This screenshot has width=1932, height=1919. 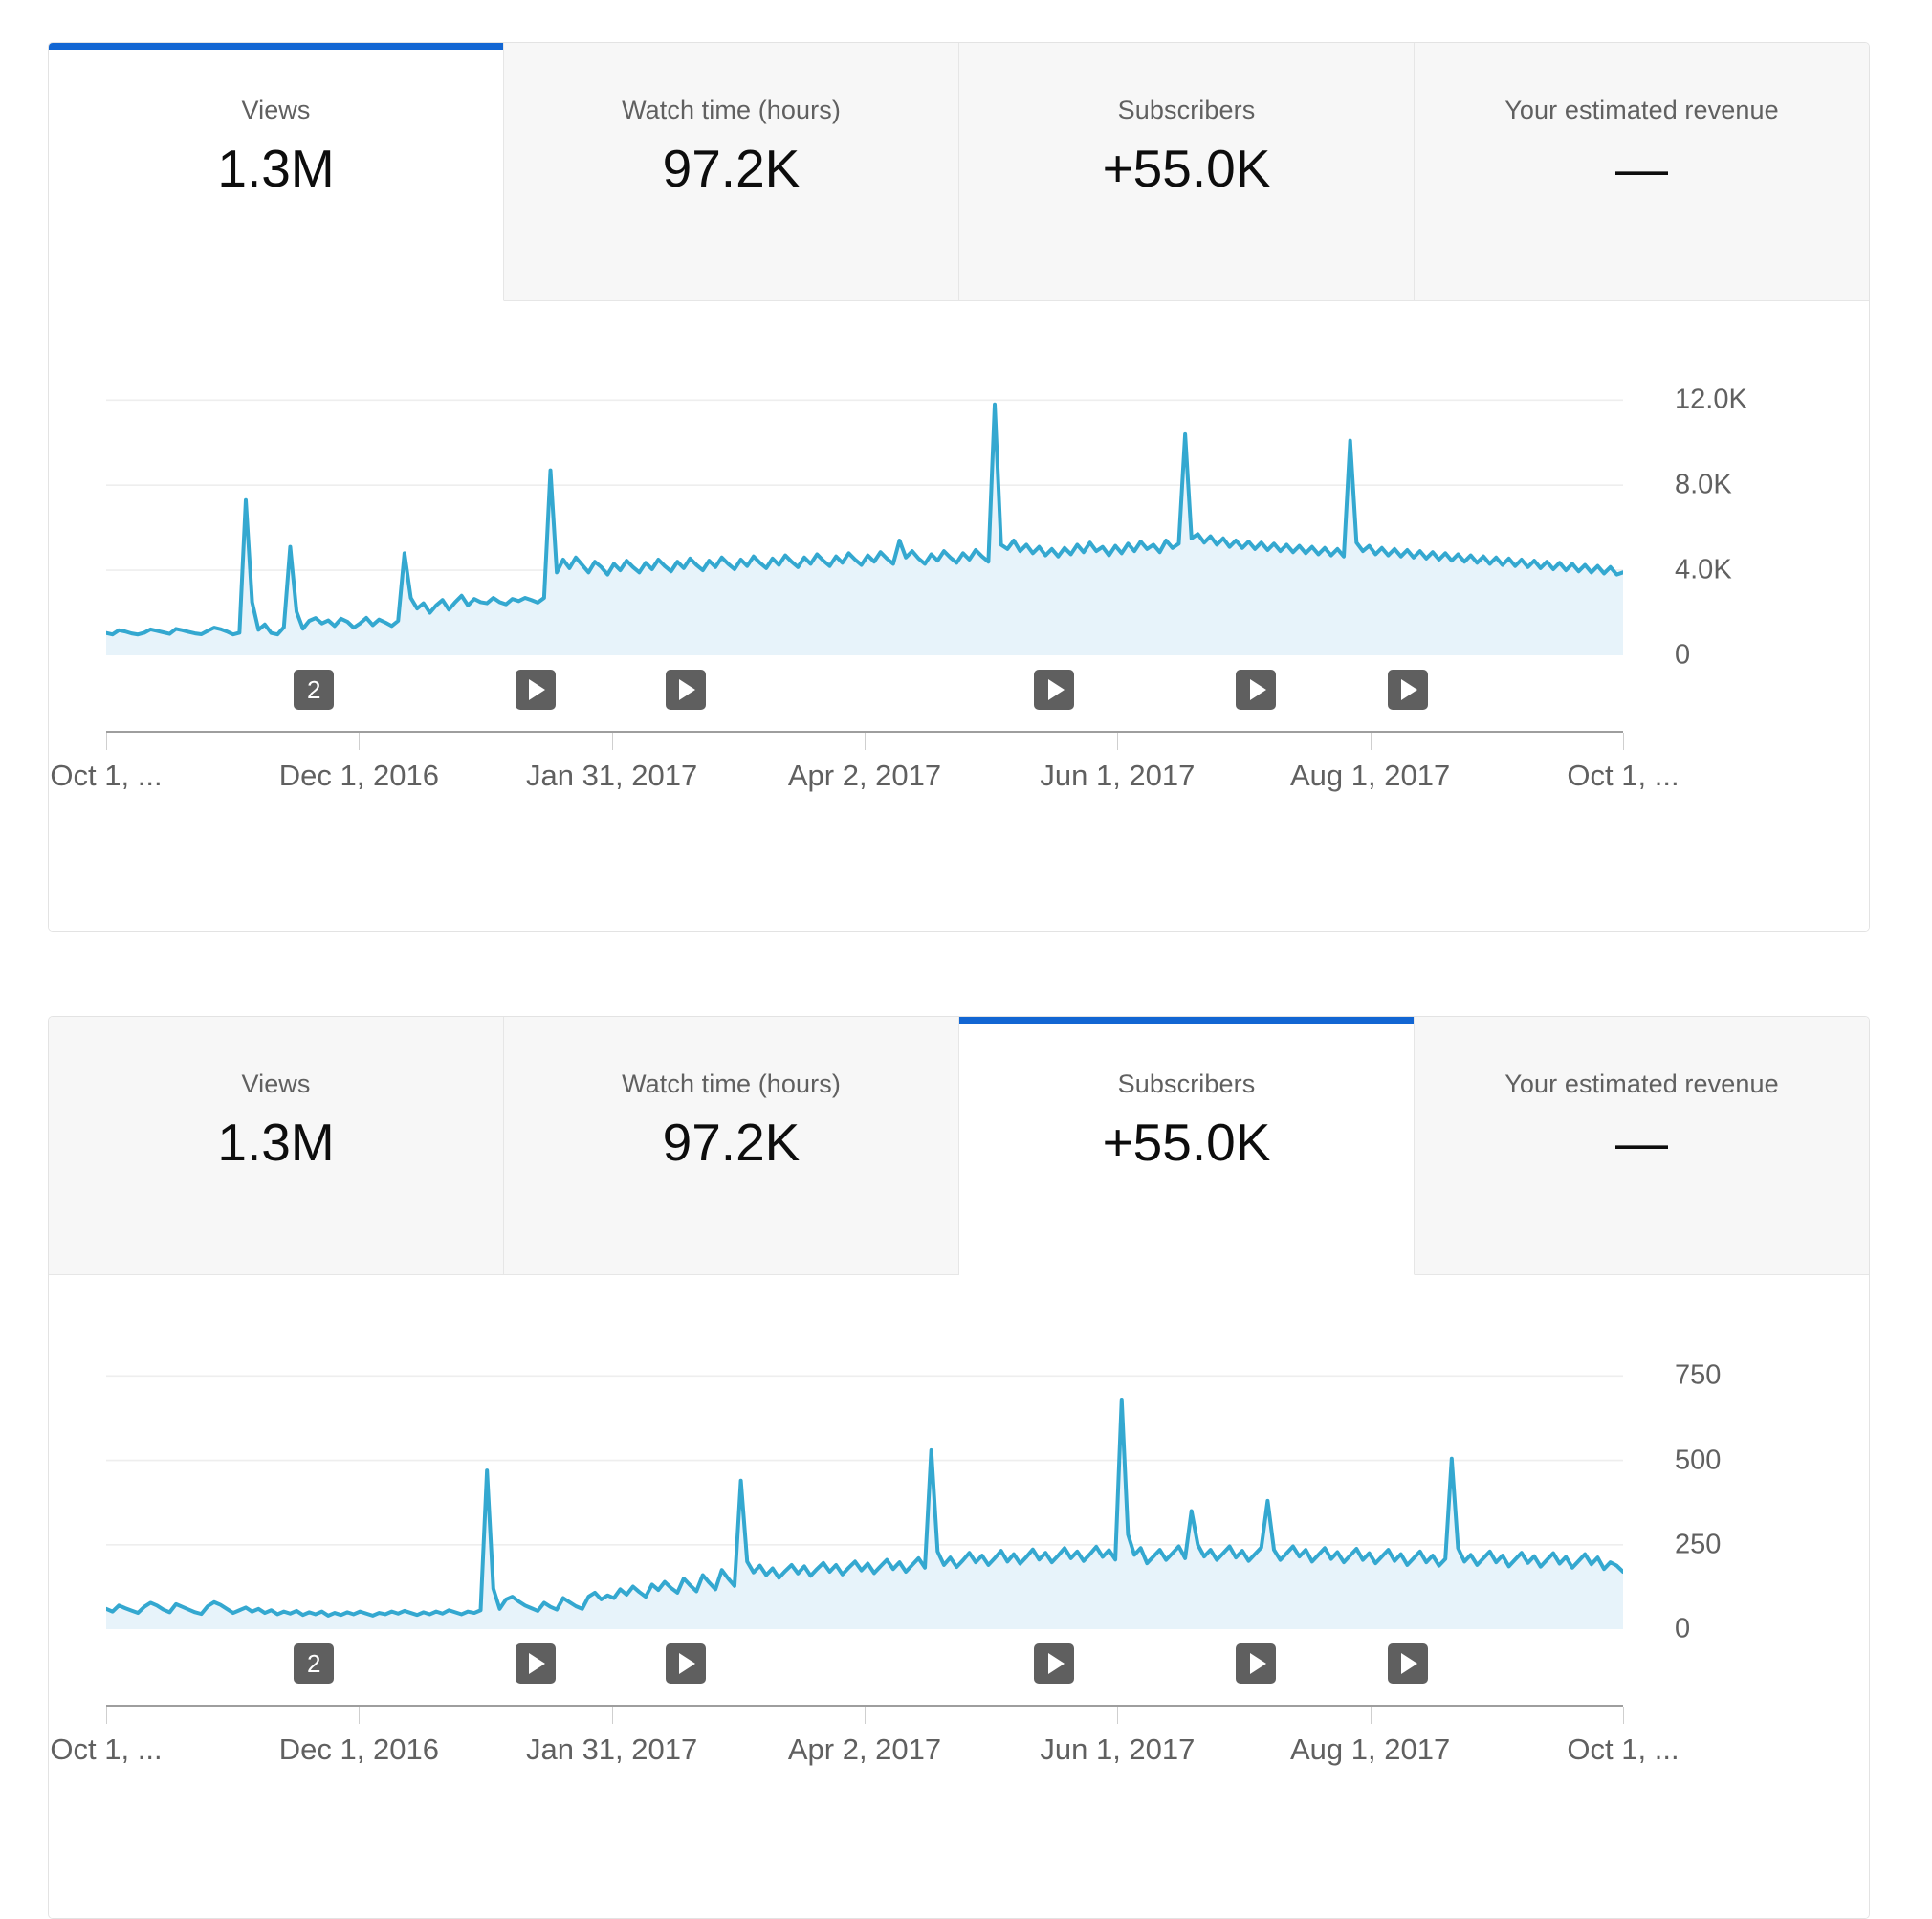 What do you see at coordinates (1641, 168) in the screenshot?
I see `tab-value: —` at bounding box center [1641, 168].